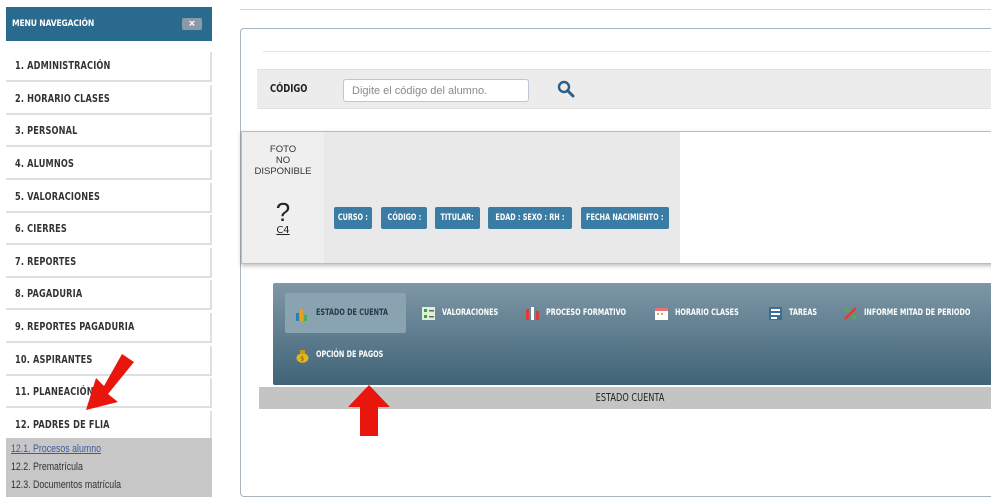  I want to click on field-codigo: CÓDIGO :, so click(404, 218).